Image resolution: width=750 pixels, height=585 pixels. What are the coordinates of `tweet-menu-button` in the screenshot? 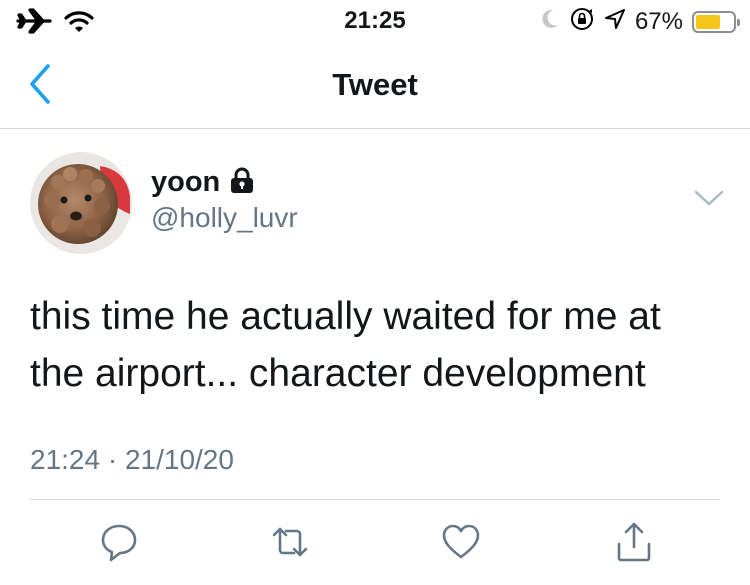 It's located at (709, 198).